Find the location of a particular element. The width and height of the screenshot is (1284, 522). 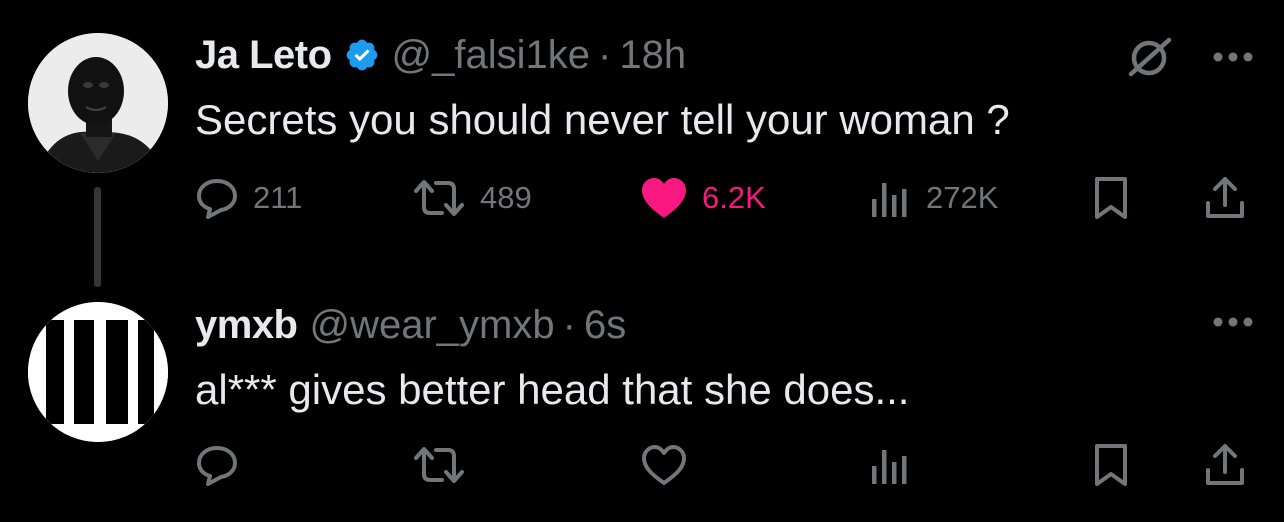

views-button: 272K is located at coordinates (933, 198).